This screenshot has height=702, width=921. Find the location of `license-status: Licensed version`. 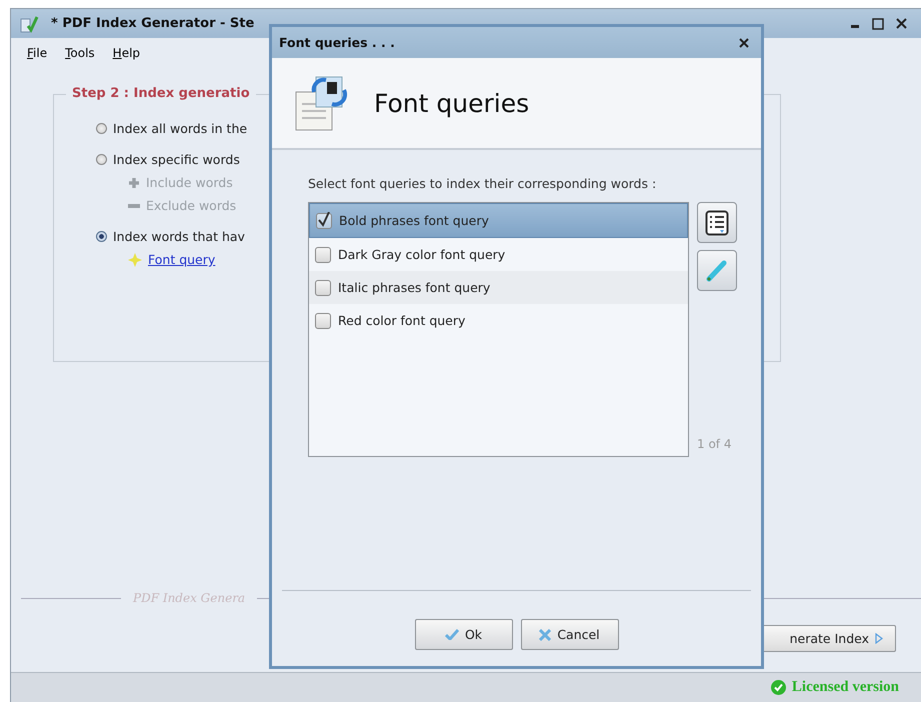

license-status: Licensed version is located at coordinates (845, 687).